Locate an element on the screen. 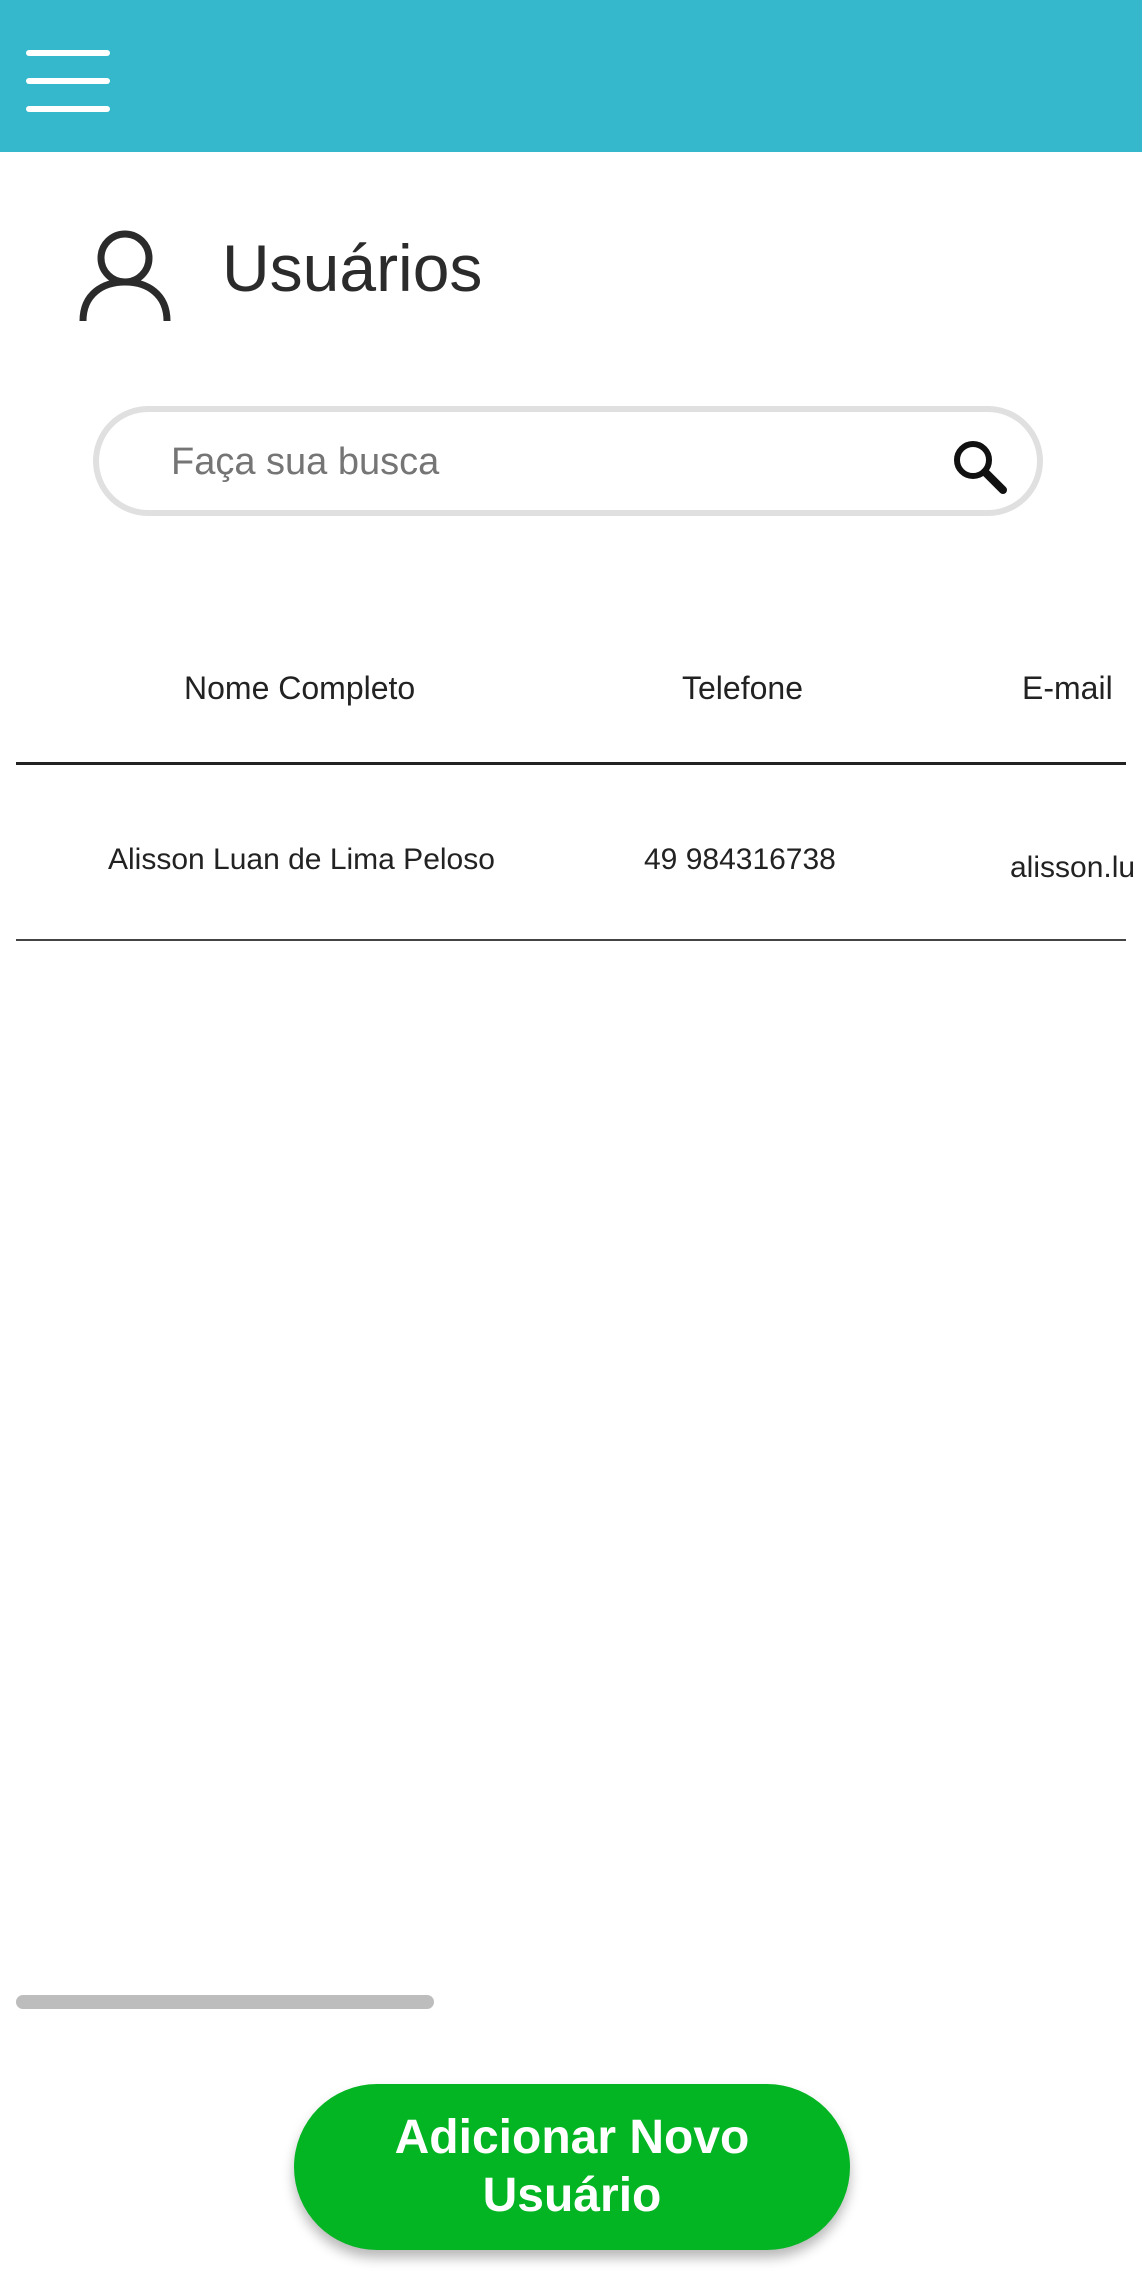 This screenshot has width=1142, height=2287. cell-name: Alisson Luan de Lima Peloso is located at coordinates (301, 859).